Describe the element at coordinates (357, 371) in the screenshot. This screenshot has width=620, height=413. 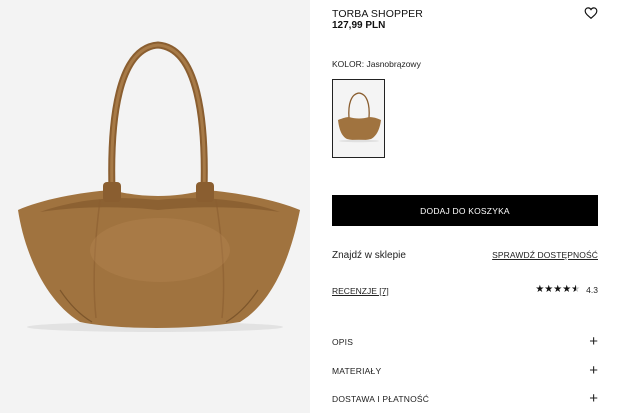
I see `accordion-label: MATERIAŁY` at that location.